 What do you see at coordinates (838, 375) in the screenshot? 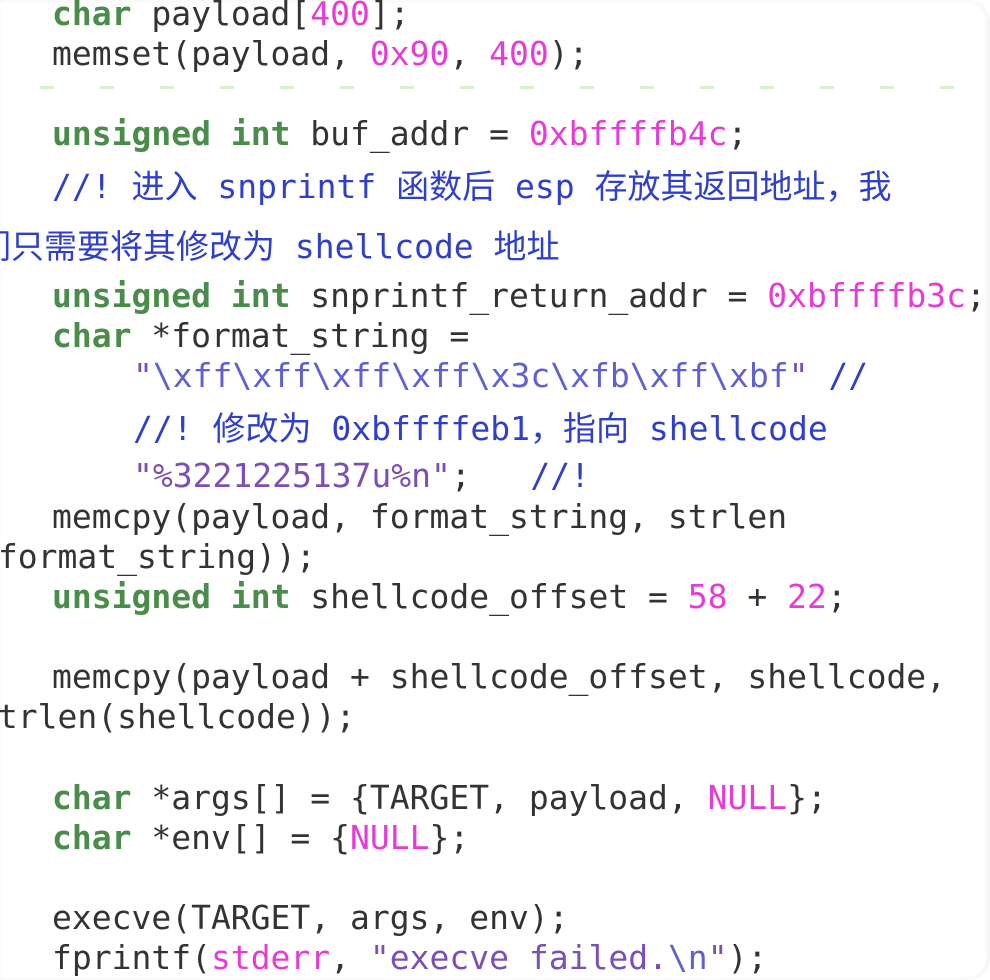
I see `code-token: //` at bounding box center [838, 375].